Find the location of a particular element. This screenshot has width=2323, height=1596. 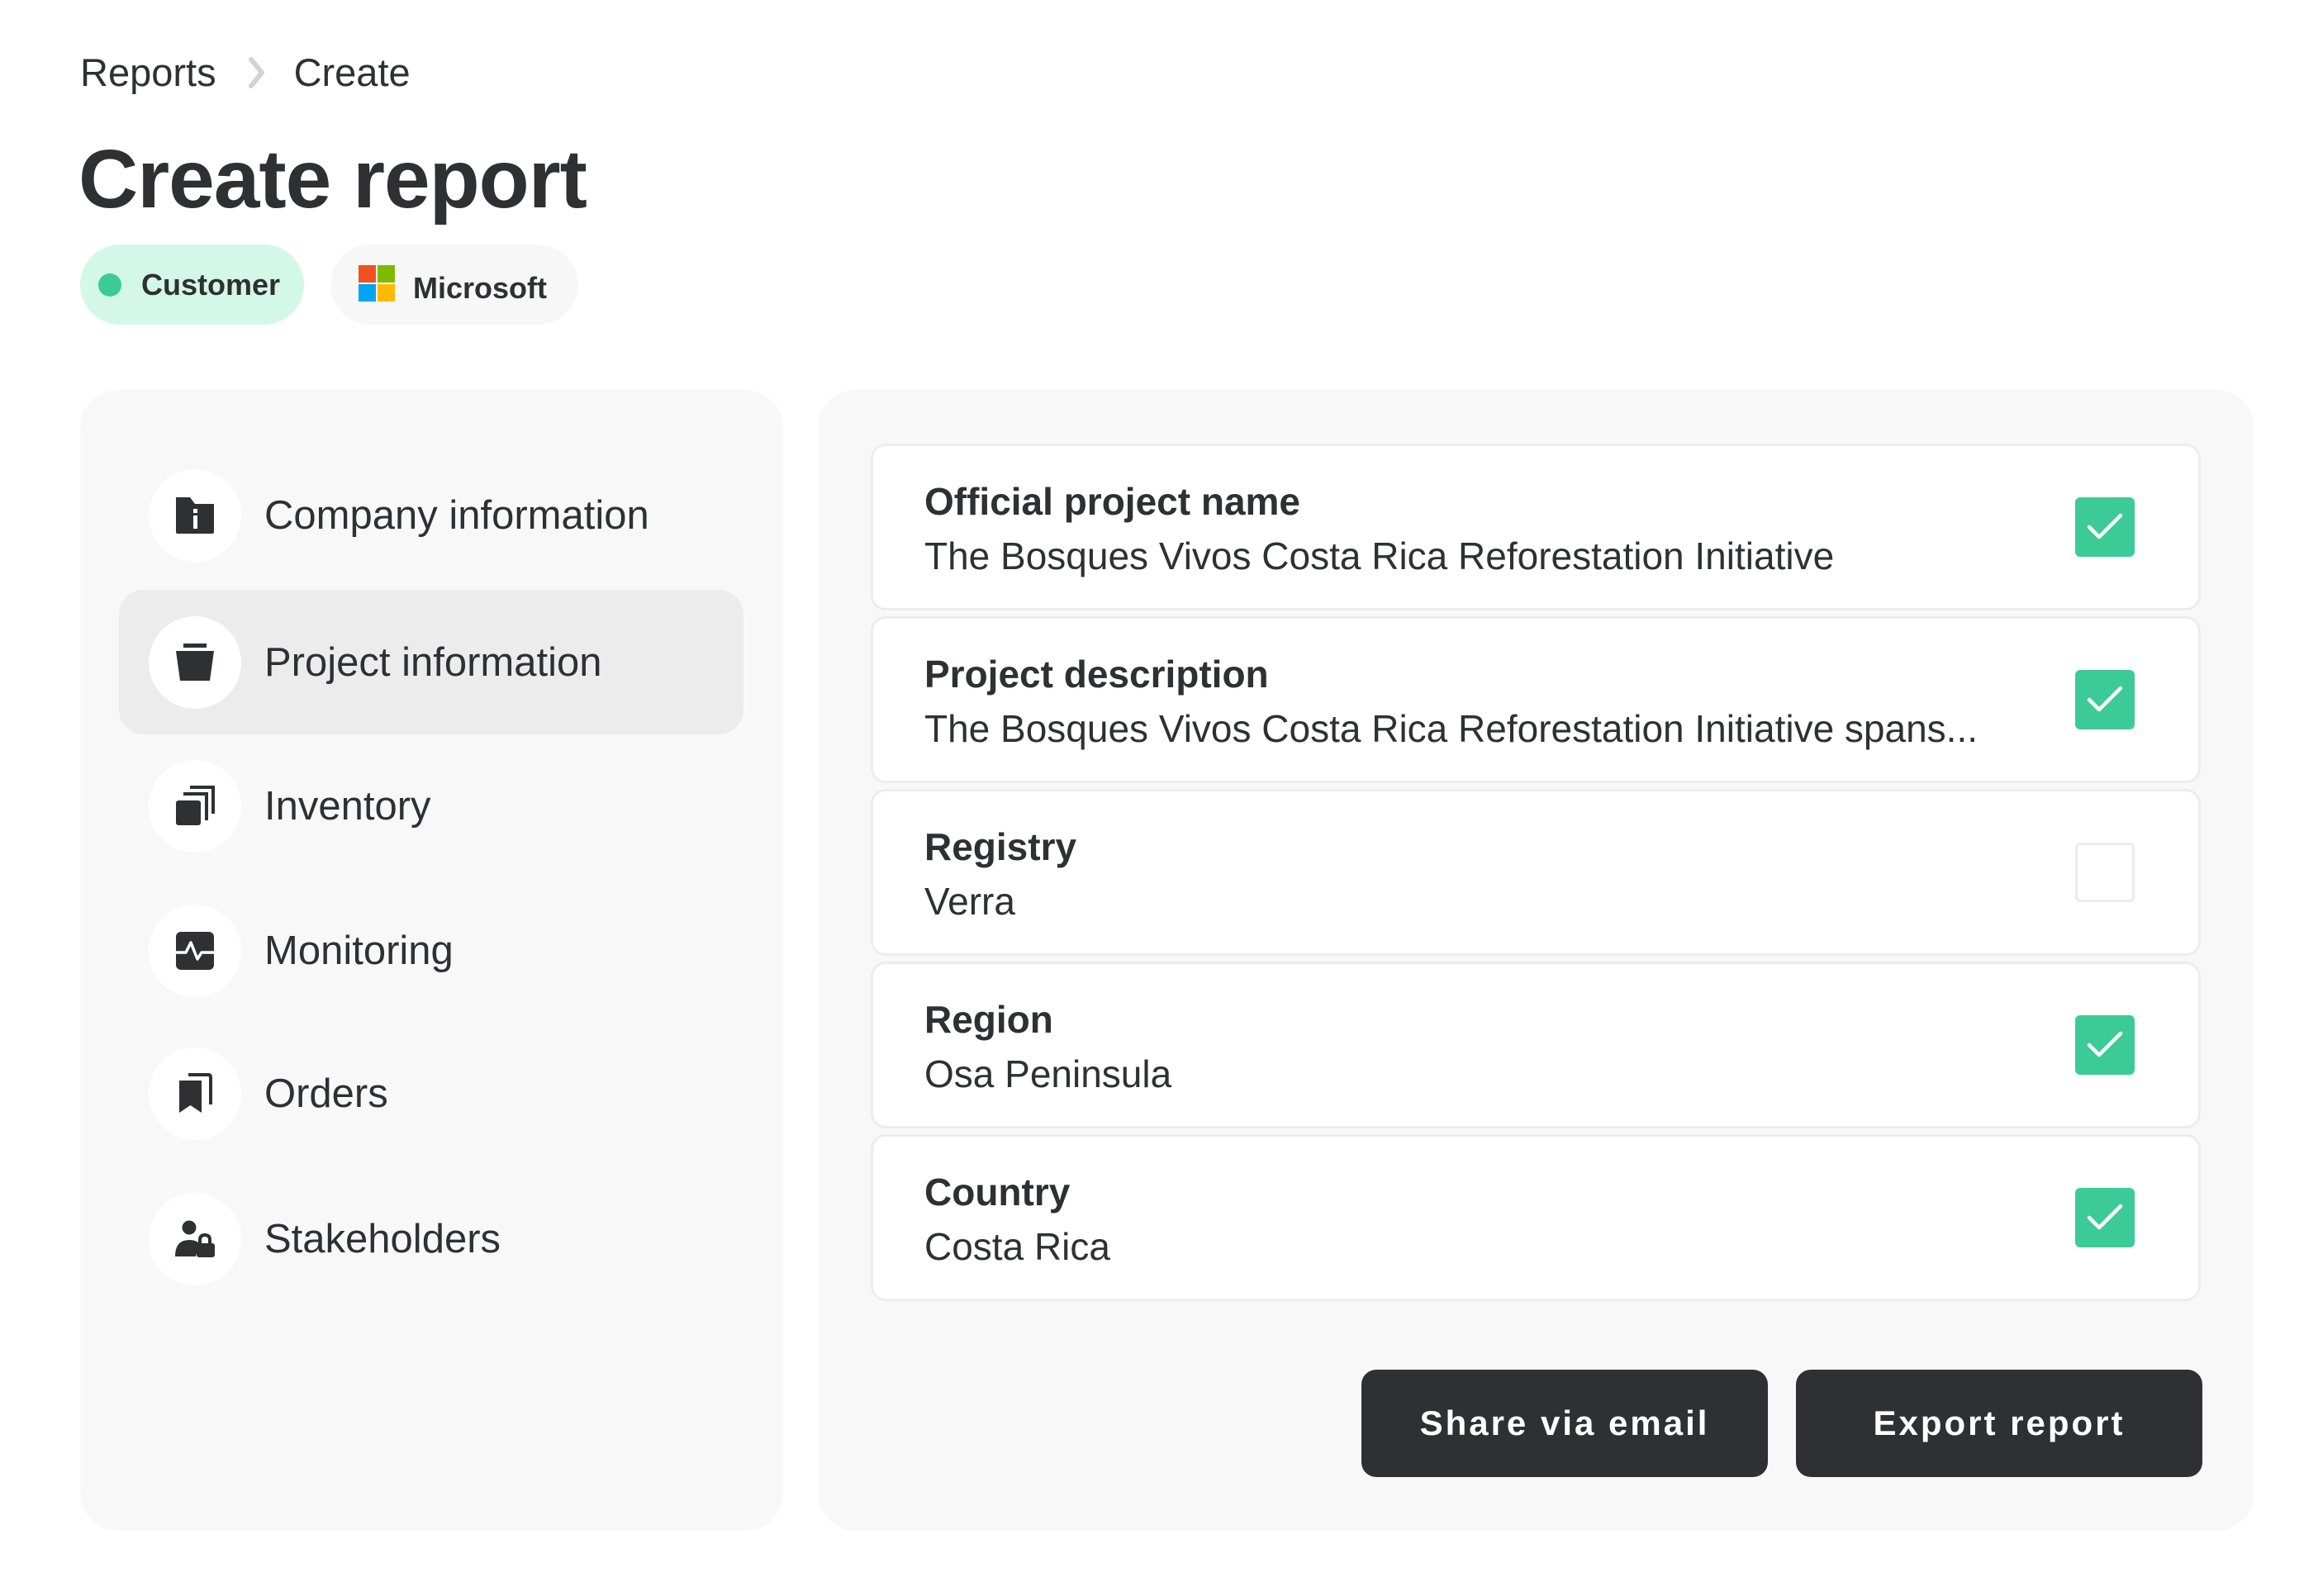

breadcrumb: Reports Create is located at coordinates (245, 72).